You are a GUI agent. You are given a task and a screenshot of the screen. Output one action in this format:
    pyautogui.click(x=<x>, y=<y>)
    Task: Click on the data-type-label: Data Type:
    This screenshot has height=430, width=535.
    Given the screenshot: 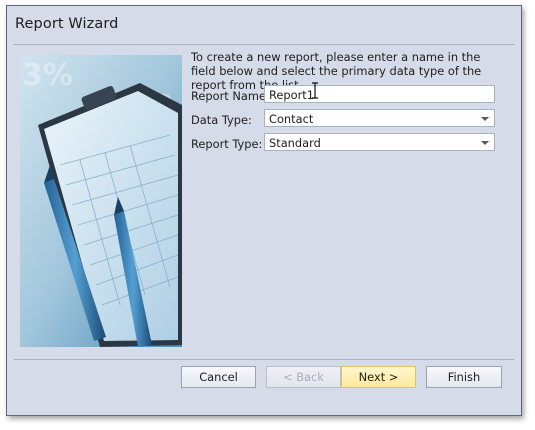 What is the action you would take?
    pyautogui.click(x=221, y=120)
    